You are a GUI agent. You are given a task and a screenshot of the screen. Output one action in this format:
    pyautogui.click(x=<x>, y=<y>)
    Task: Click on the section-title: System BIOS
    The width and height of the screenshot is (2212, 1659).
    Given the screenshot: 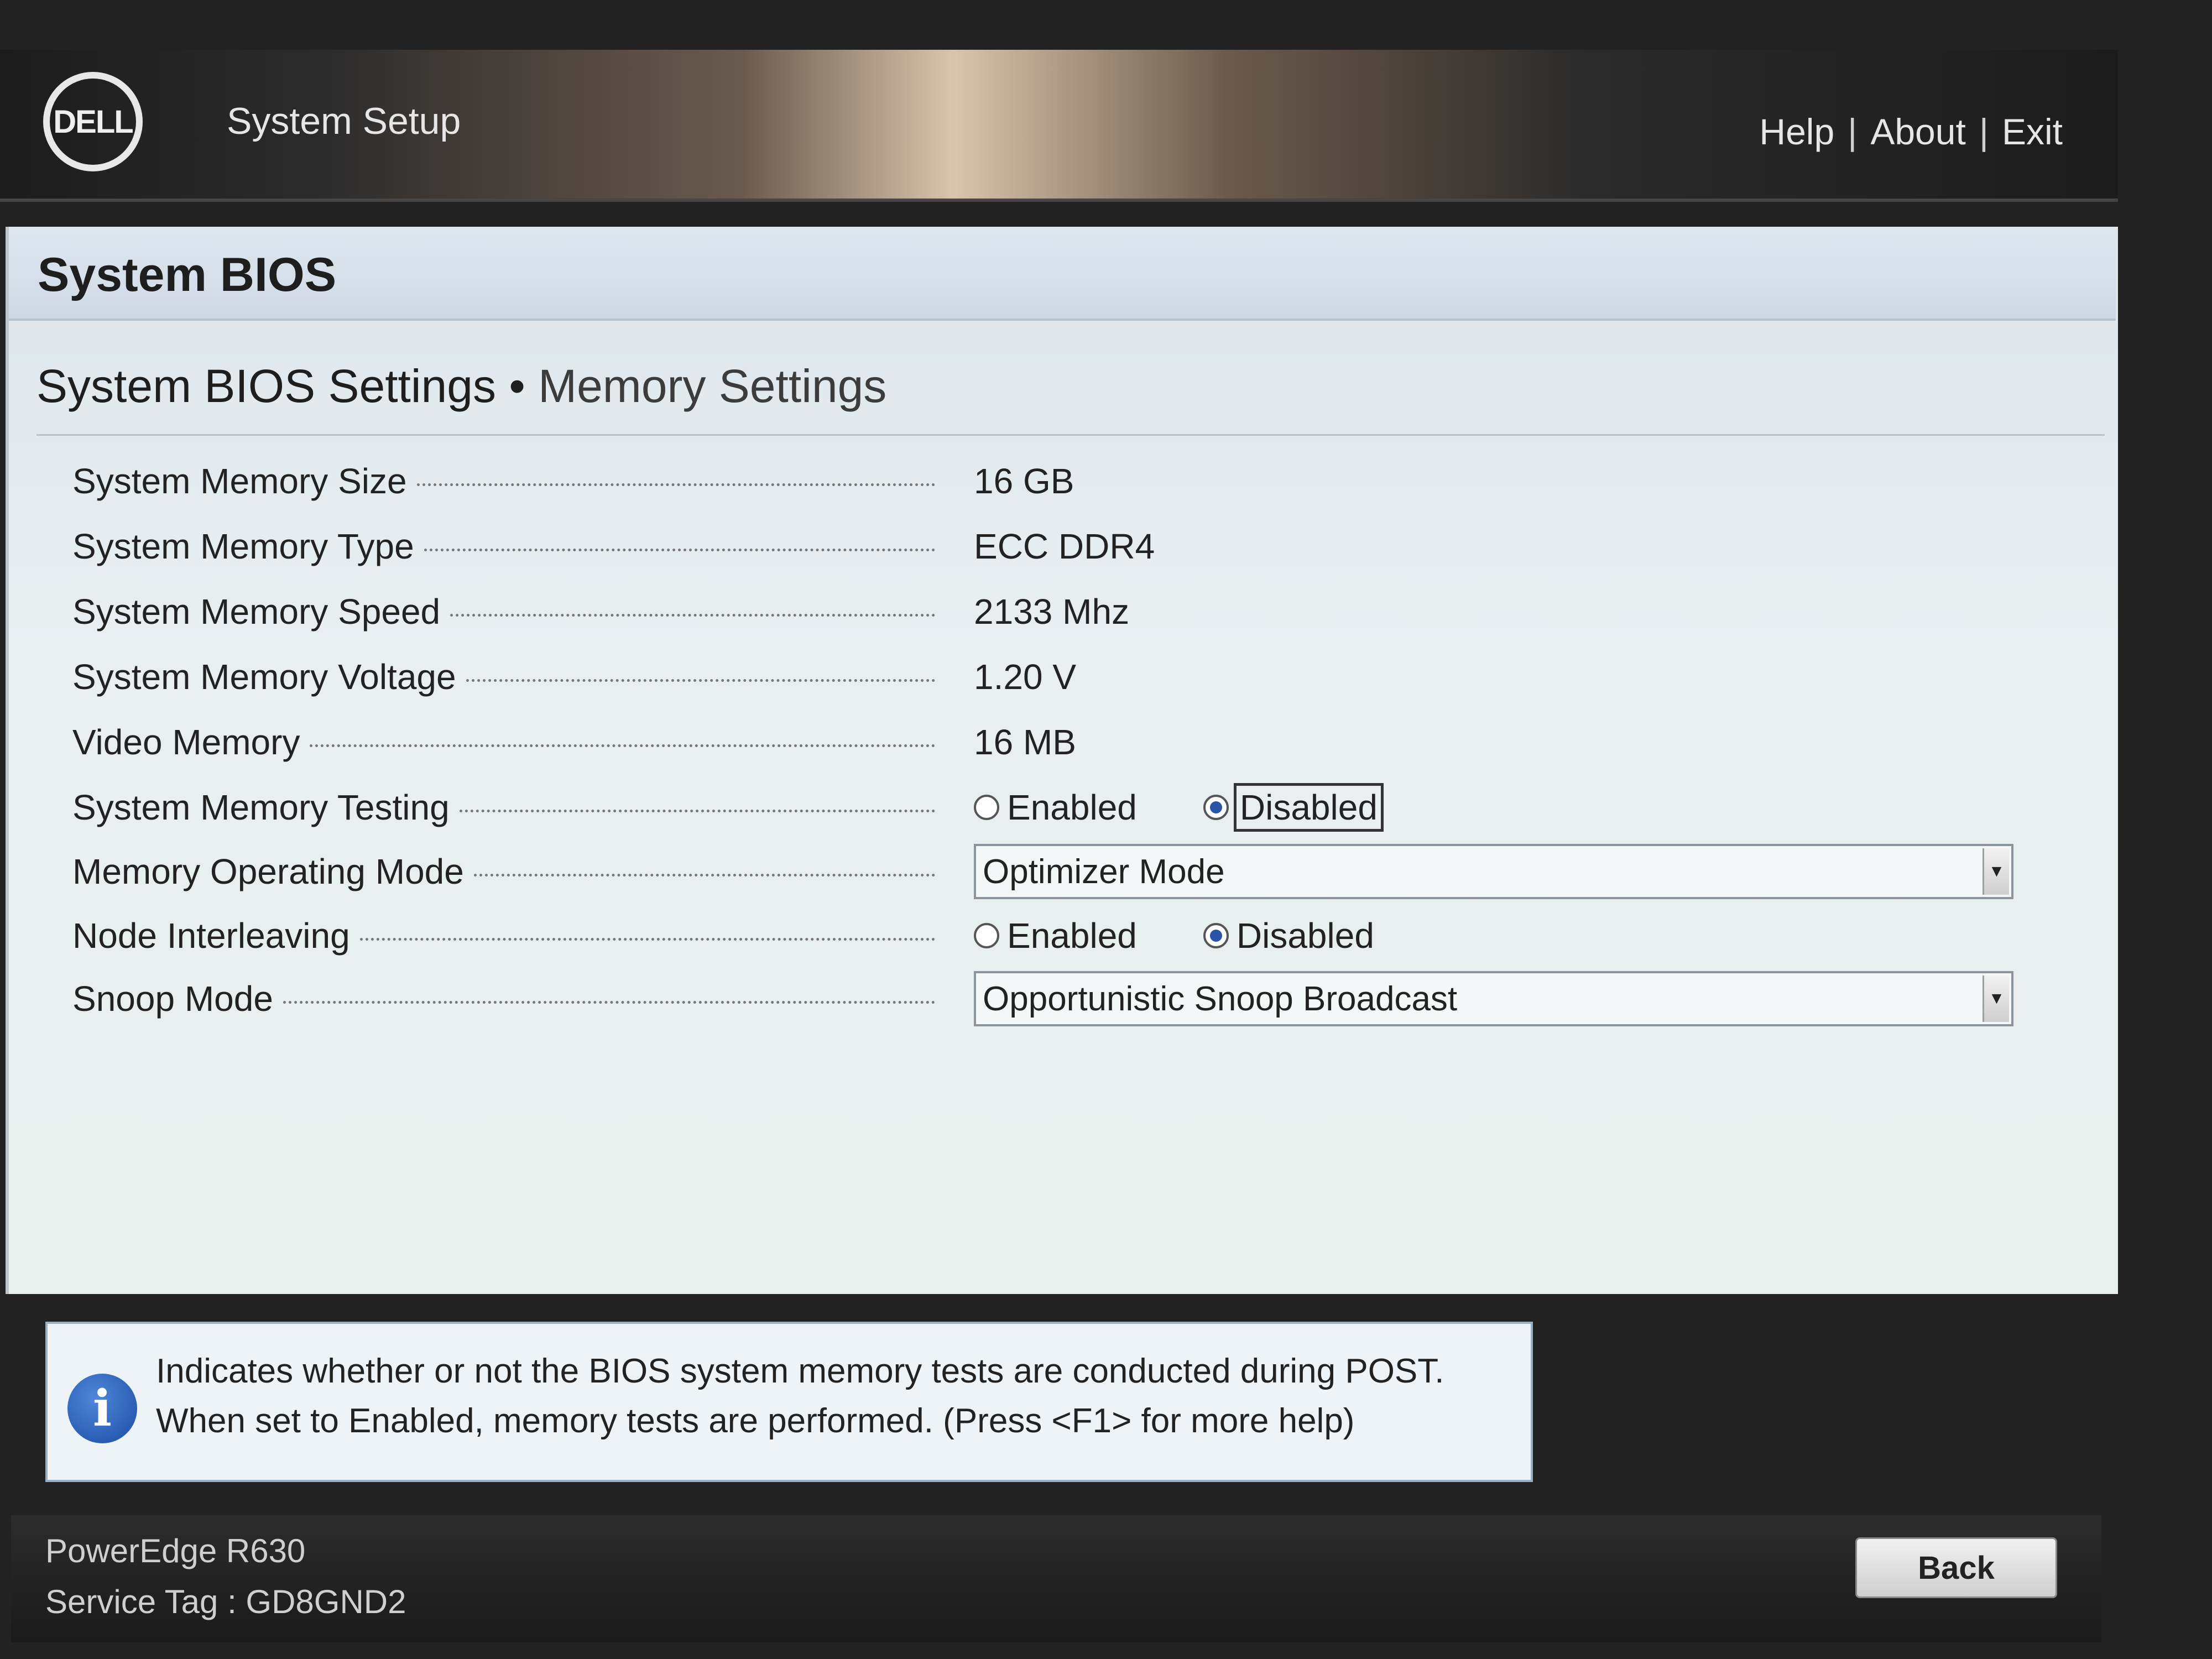 What is the action you would take?
    pyautogui.click(x=188, y=275)
    